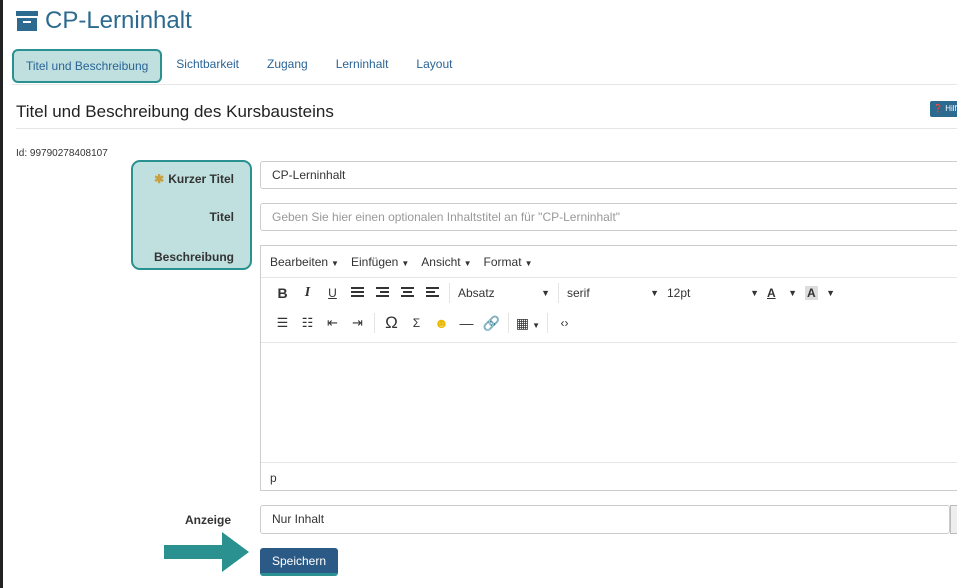  What do you see at coordinates (486, 128) in the screenshot?
I see `section-divider` at bounding box center [486, 128].